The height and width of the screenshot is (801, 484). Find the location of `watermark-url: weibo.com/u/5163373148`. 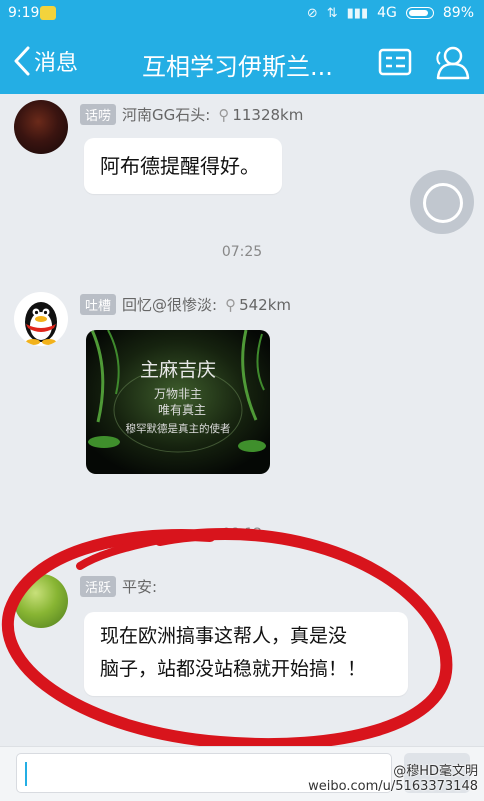

watermark-url: weibo.com/u/5163373148 is located at coordinates (393, 786).